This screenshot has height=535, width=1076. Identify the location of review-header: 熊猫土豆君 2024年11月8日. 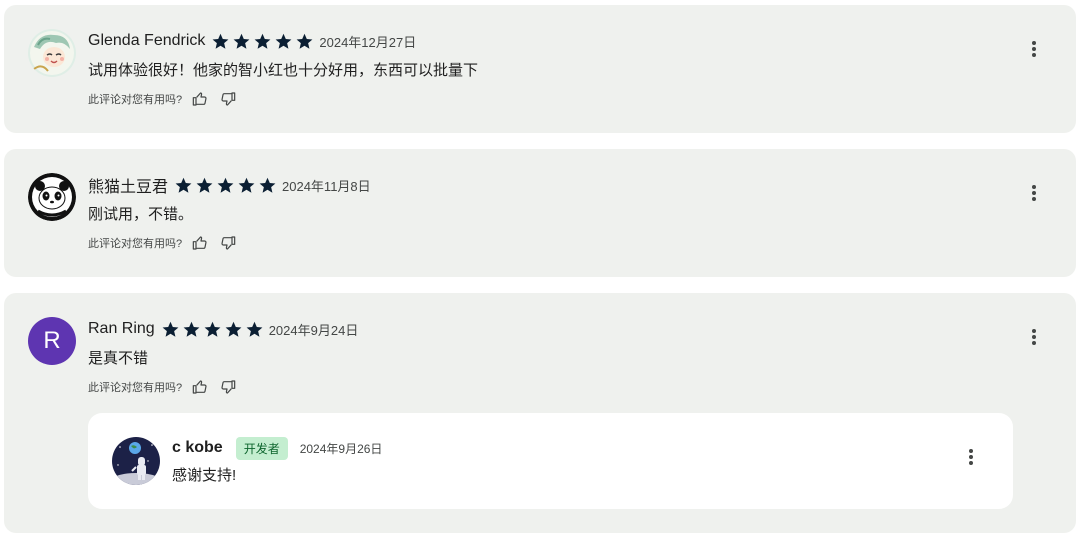
(229, 185).